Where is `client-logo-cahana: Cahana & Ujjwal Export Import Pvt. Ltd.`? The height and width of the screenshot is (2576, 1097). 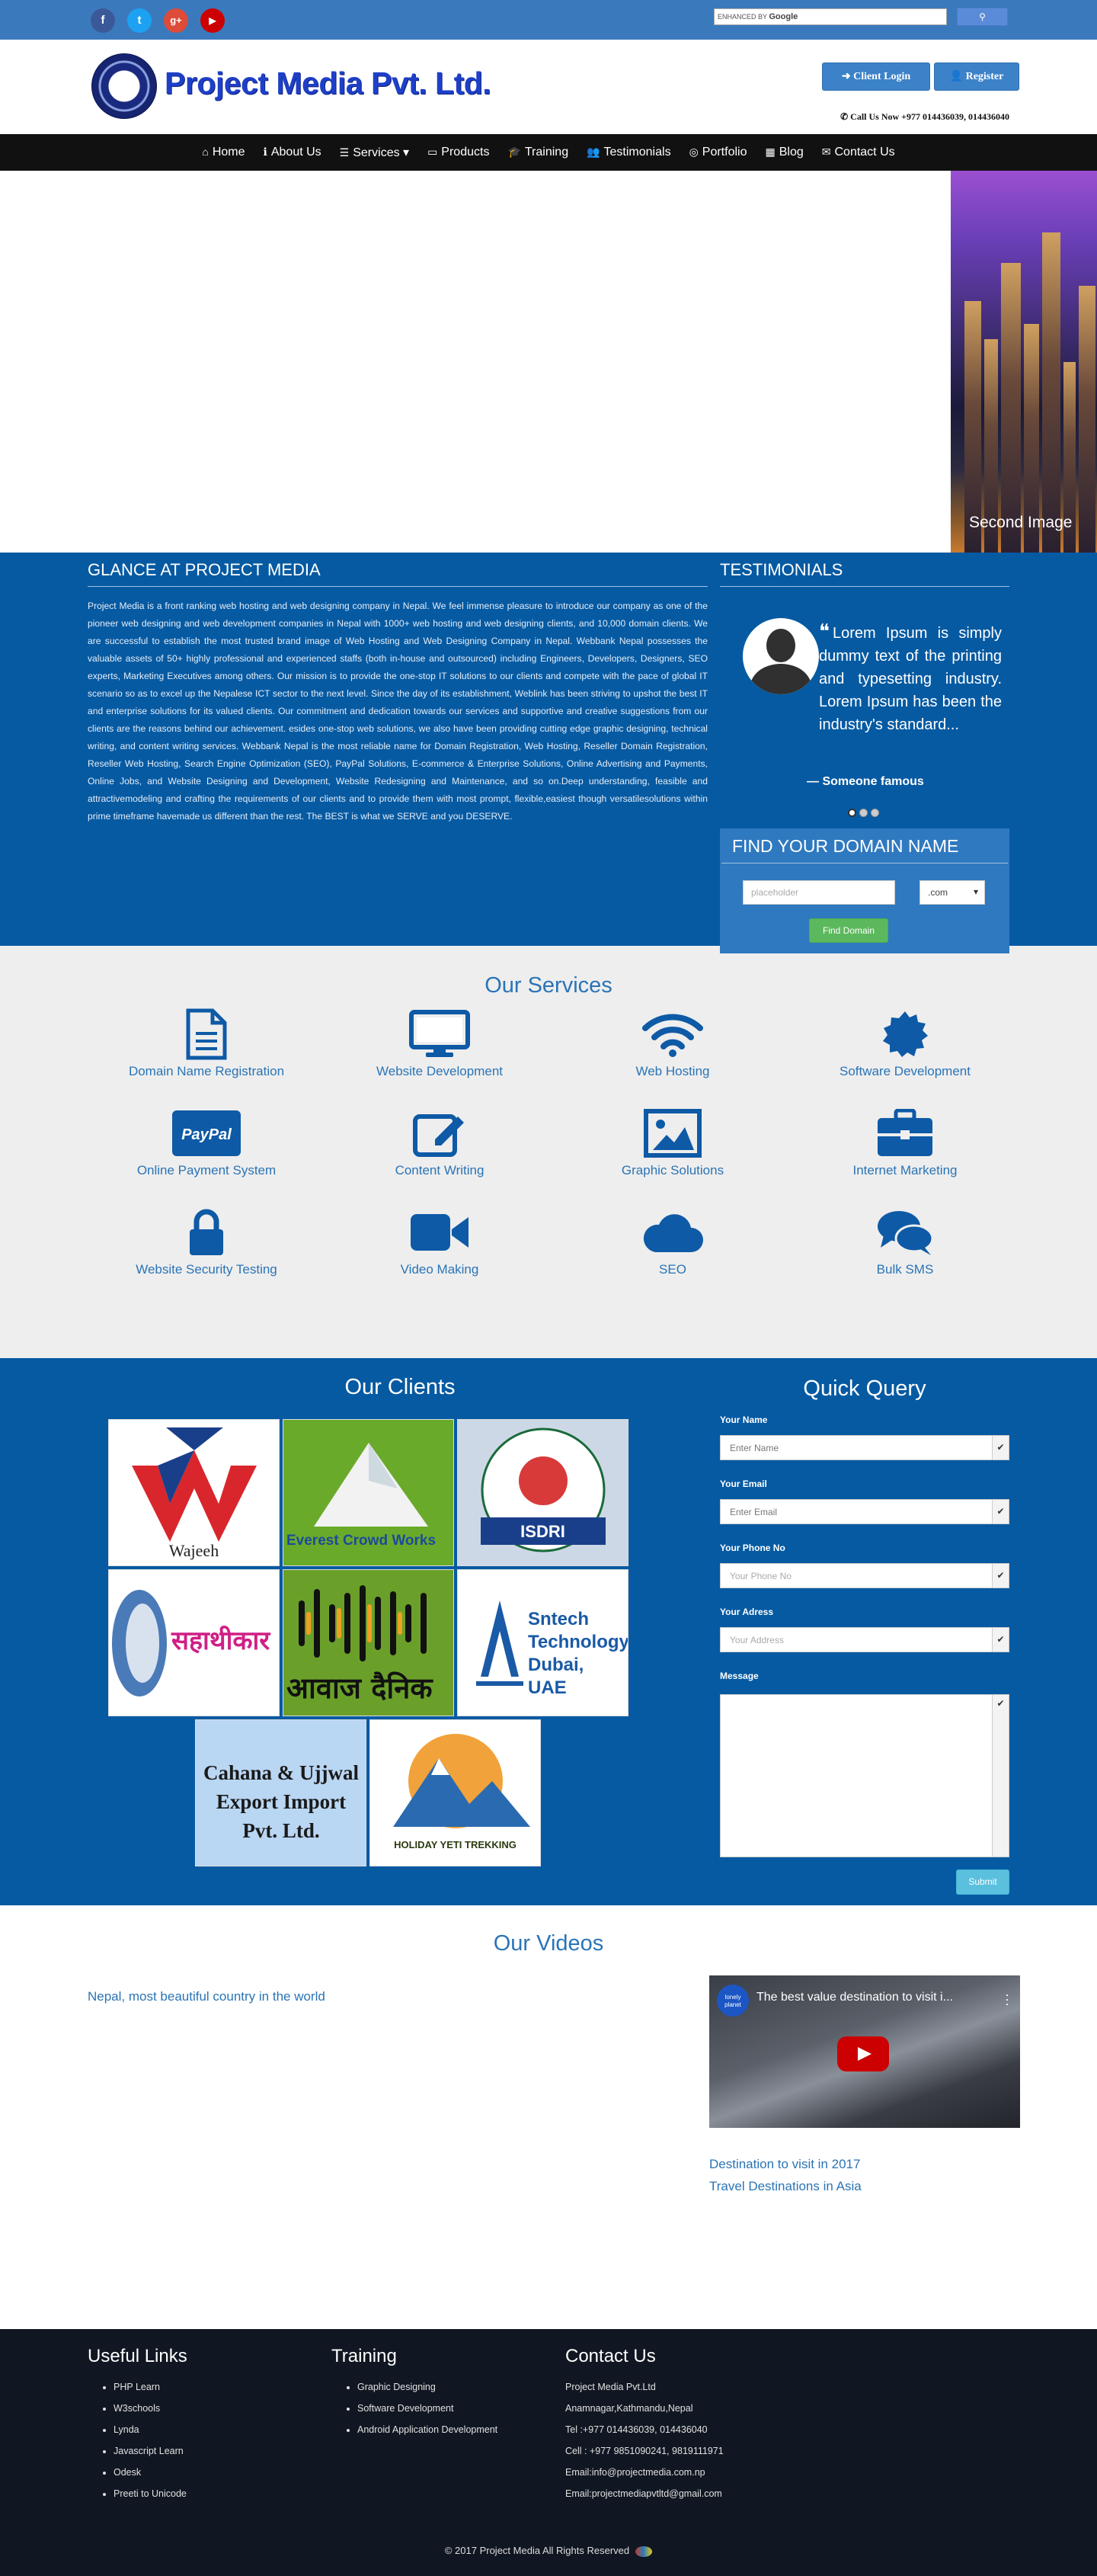
client-logo-cahana: Cahana & Ujjwal Export Import Pvt. Ltd. is located at coordinates (280, 1792).